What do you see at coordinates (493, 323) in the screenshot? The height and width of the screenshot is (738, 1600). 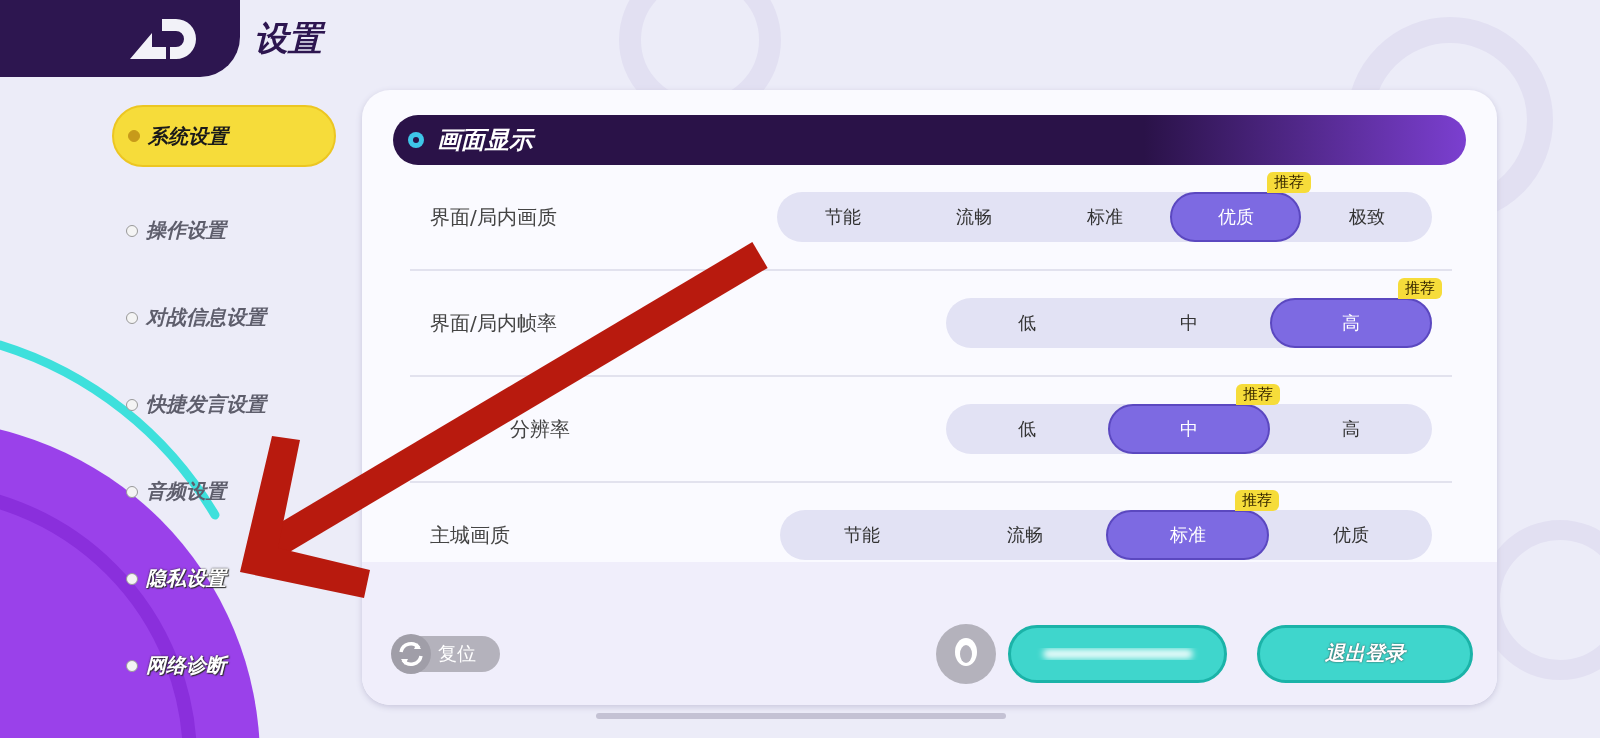 I see `setting-label: 界面/局内帧率` at bounding box center [493, 323].